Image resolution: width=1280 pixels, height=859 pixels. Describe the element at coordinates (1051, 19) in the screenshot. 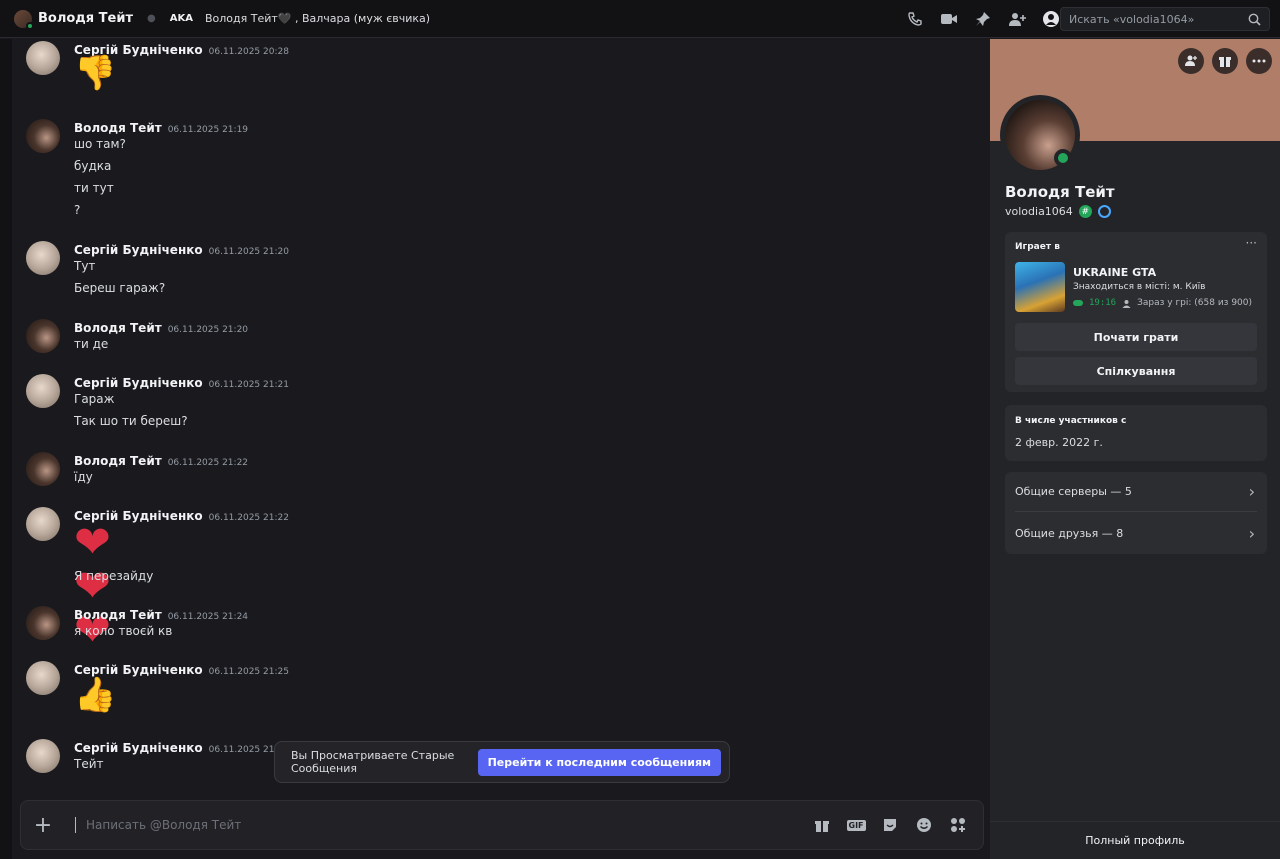

I see `profile-icon` at that location.